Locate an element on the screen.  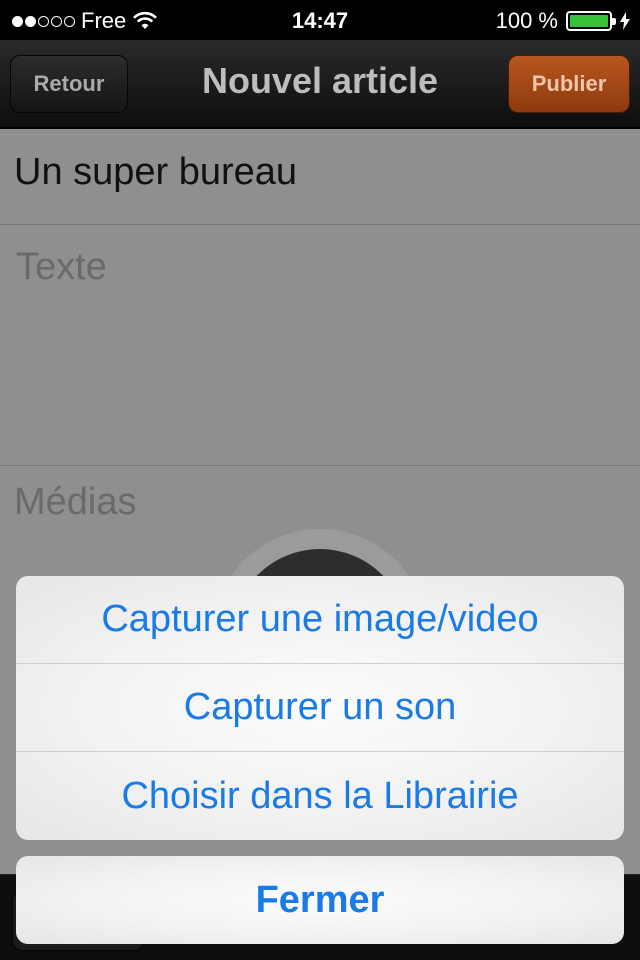
status-bar: Free 14:47 100 % is located at coordinates (320, 20).